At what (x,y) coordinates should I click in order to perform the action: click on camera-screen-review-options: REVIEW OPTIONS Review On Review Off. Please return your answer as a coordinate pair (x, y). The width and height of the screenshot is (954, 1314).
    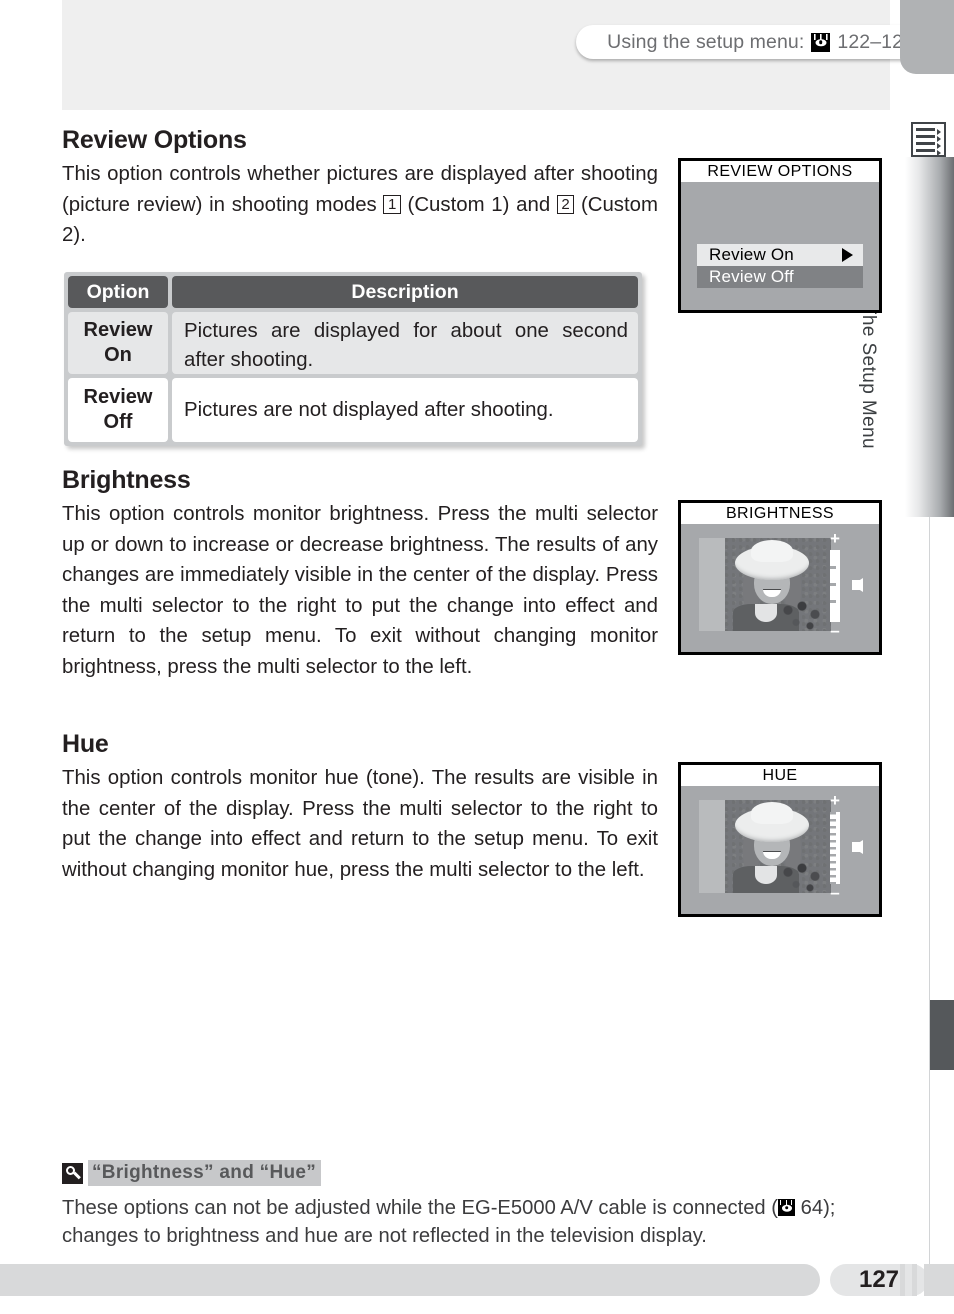
    Looking at the image, I should click on (780, 235).